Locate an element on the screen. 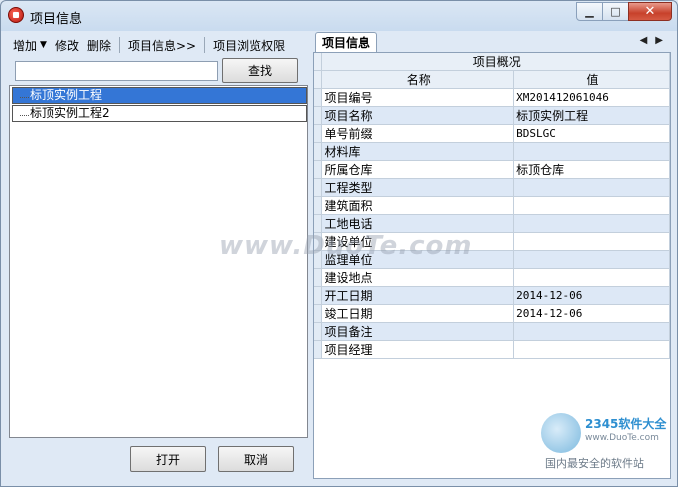 This screenshot has width=678, height=487. section-row: 项目概况 is located at coordinates (492, 62).